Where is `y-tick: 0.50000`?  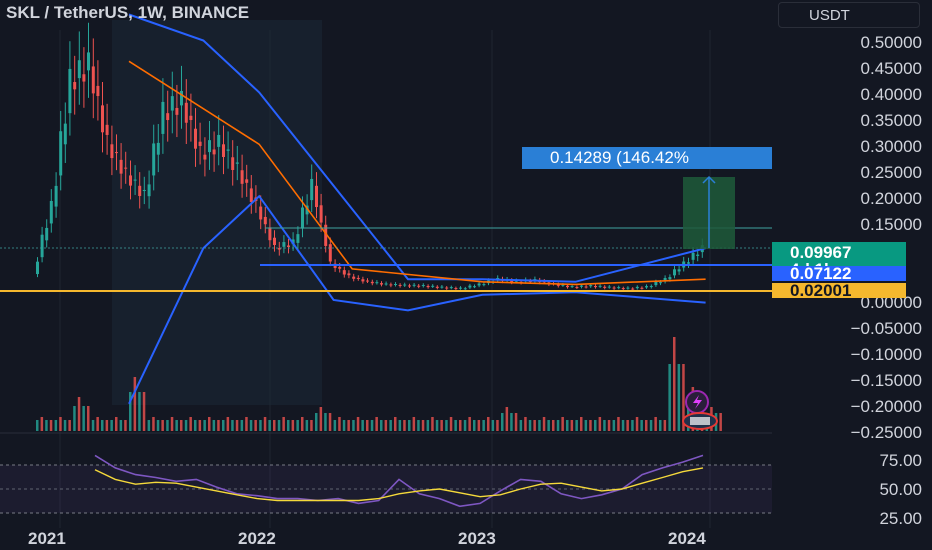
y-tick: 0.50000 is located at coordinates (891, 42).